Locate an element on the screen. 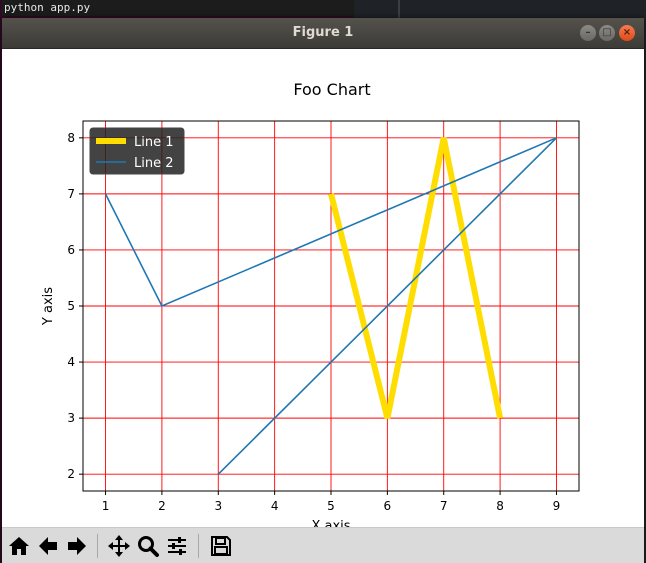  x-tick-label: 3 is located at coordinates (218, 506).